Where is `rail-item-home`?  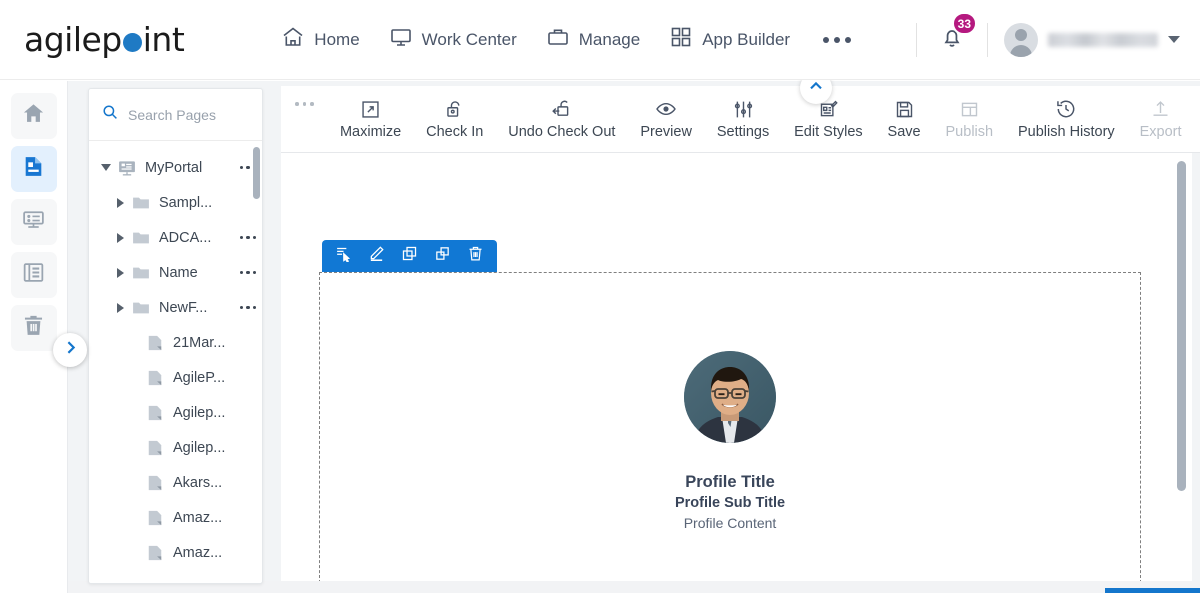
rail-item-home is located at coordinates (33, 116).